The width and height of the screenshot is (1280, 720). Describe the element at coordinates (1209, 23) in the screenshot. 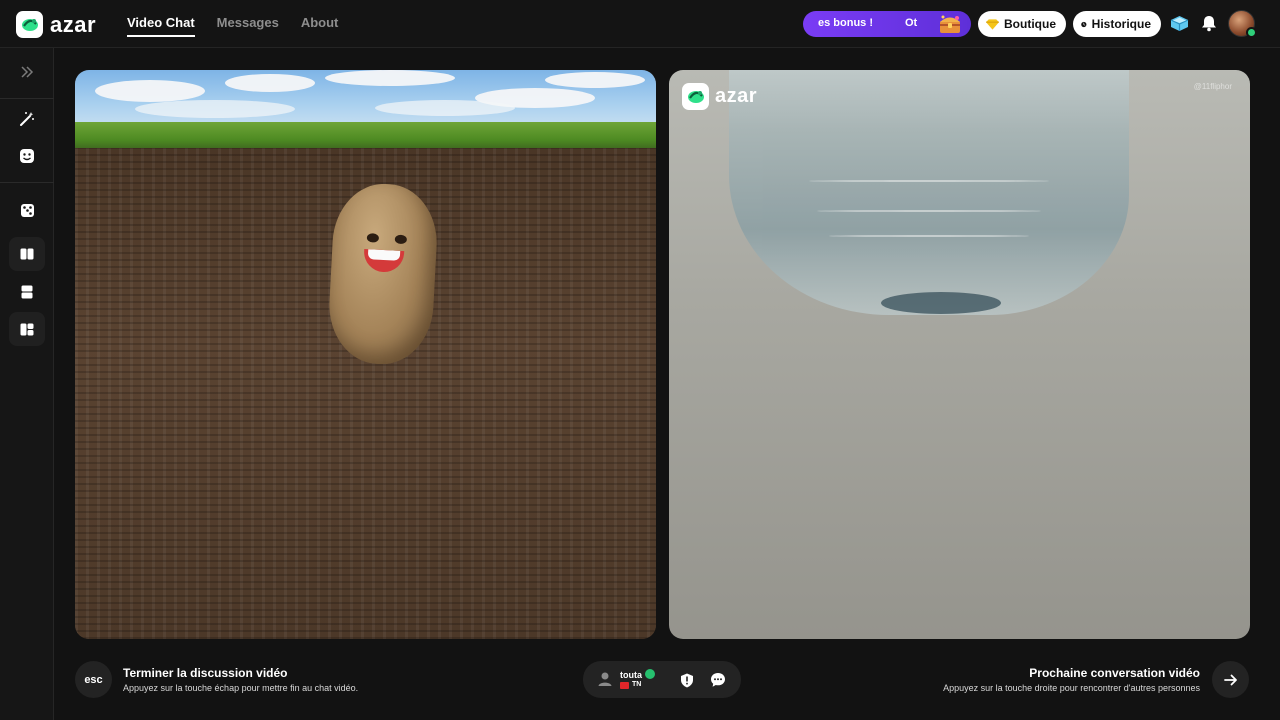

I see `bell-icon` at that location.